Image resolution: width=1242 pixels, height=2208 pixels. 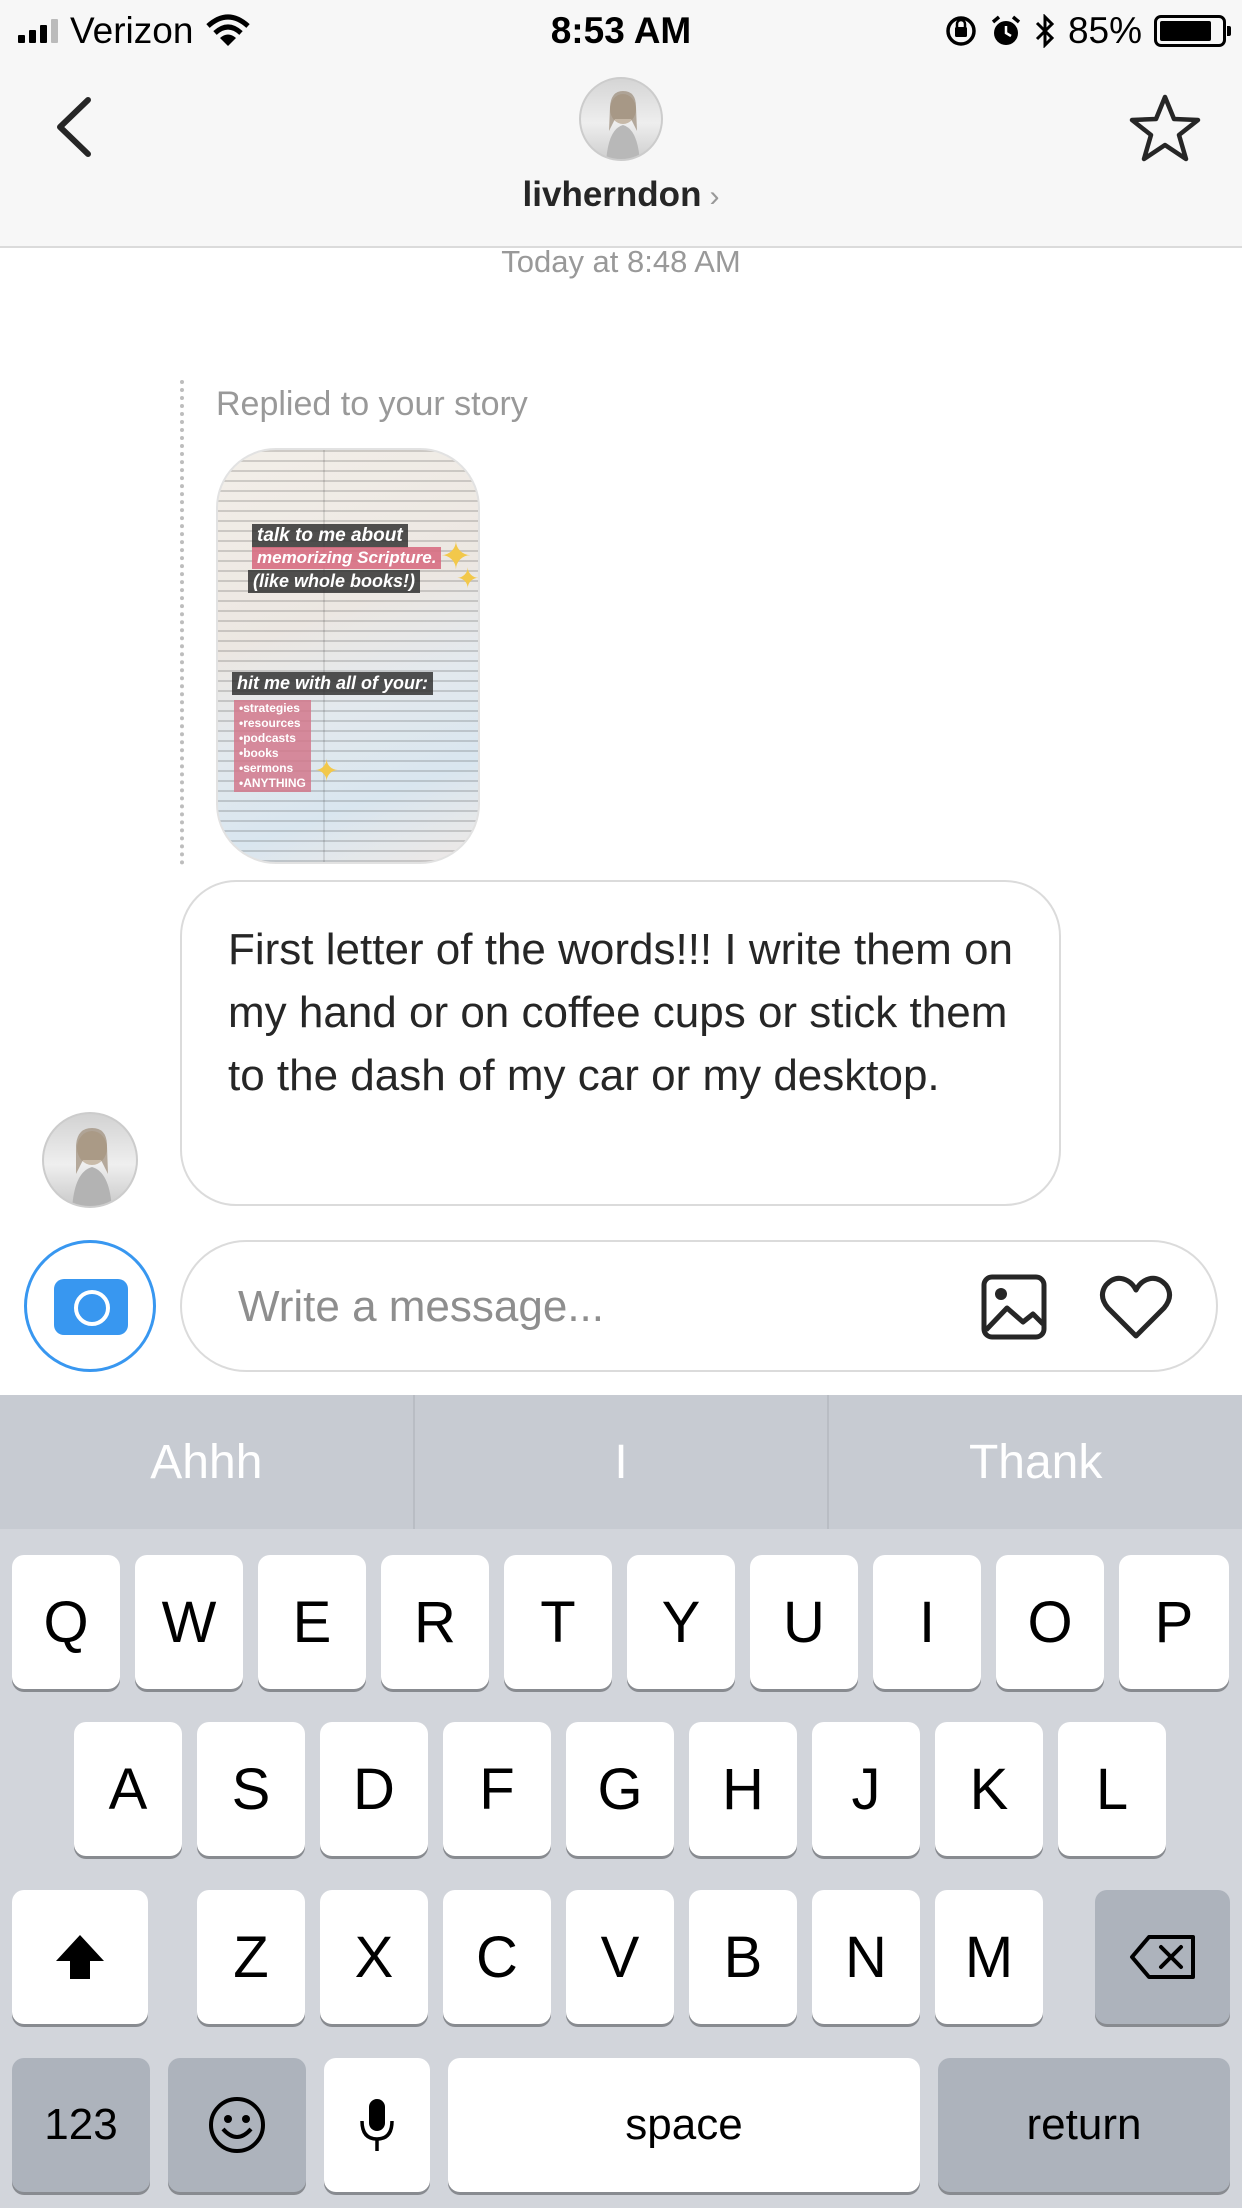 I want to click on emoji-icon, so click(x=237, y=2125).